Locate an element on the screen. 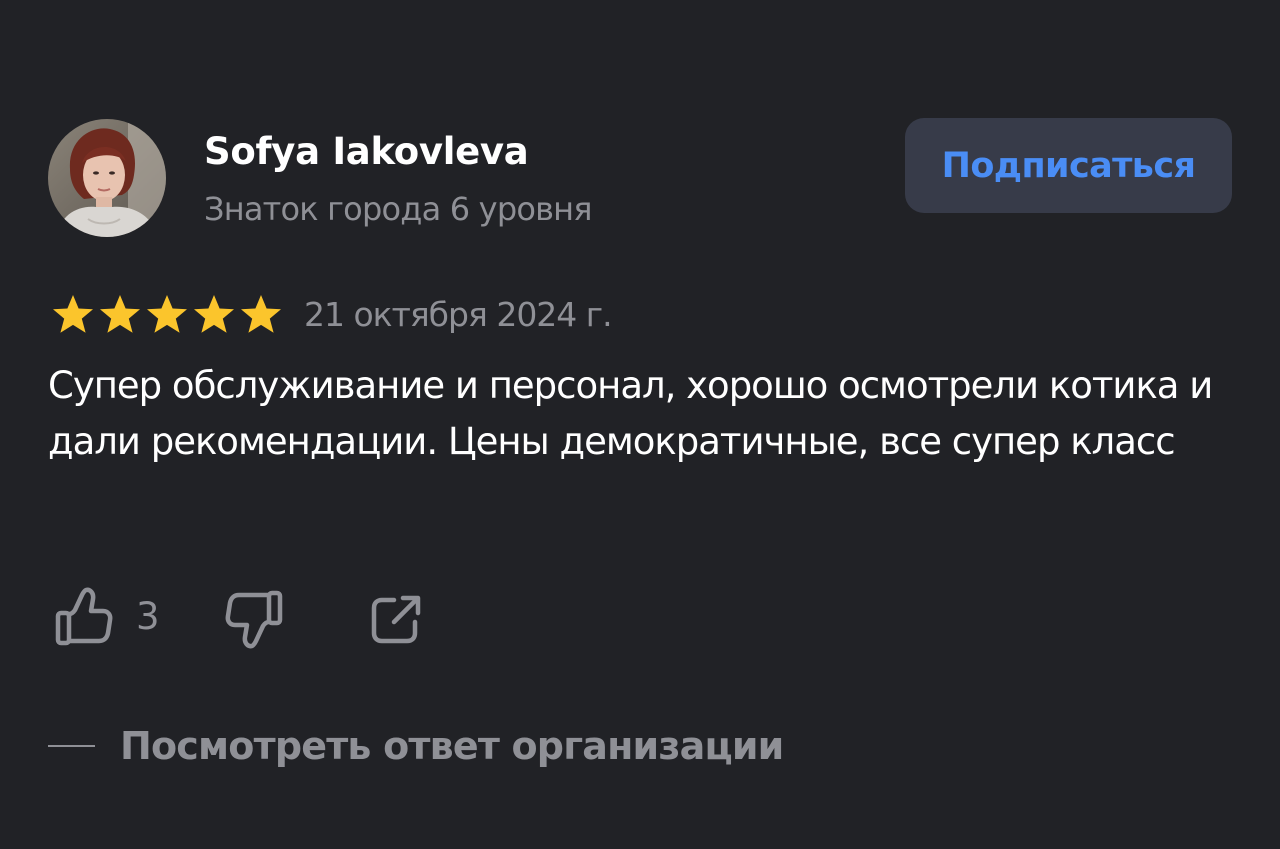  subscribe-button: Подписаться is located at coordinates (1068, 165).